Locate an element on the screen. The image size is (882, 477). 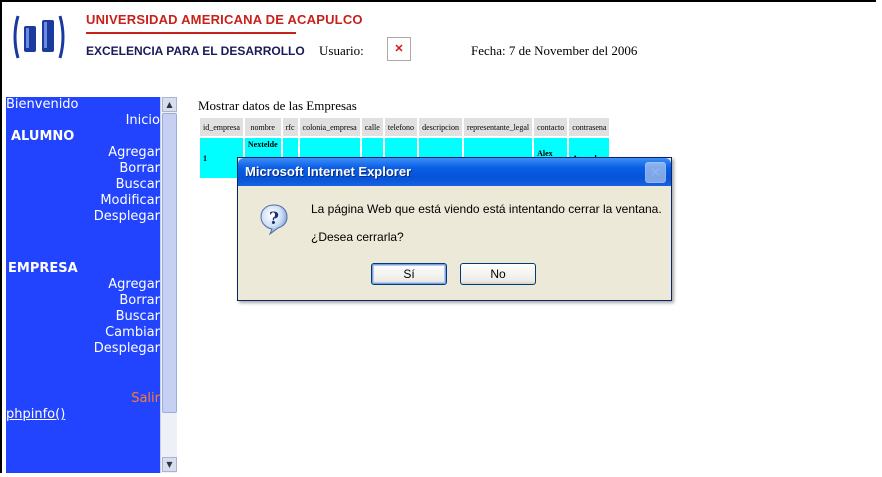
sidebar-item-empresa-agregar: Agregar is located at coordinates (83, 285).